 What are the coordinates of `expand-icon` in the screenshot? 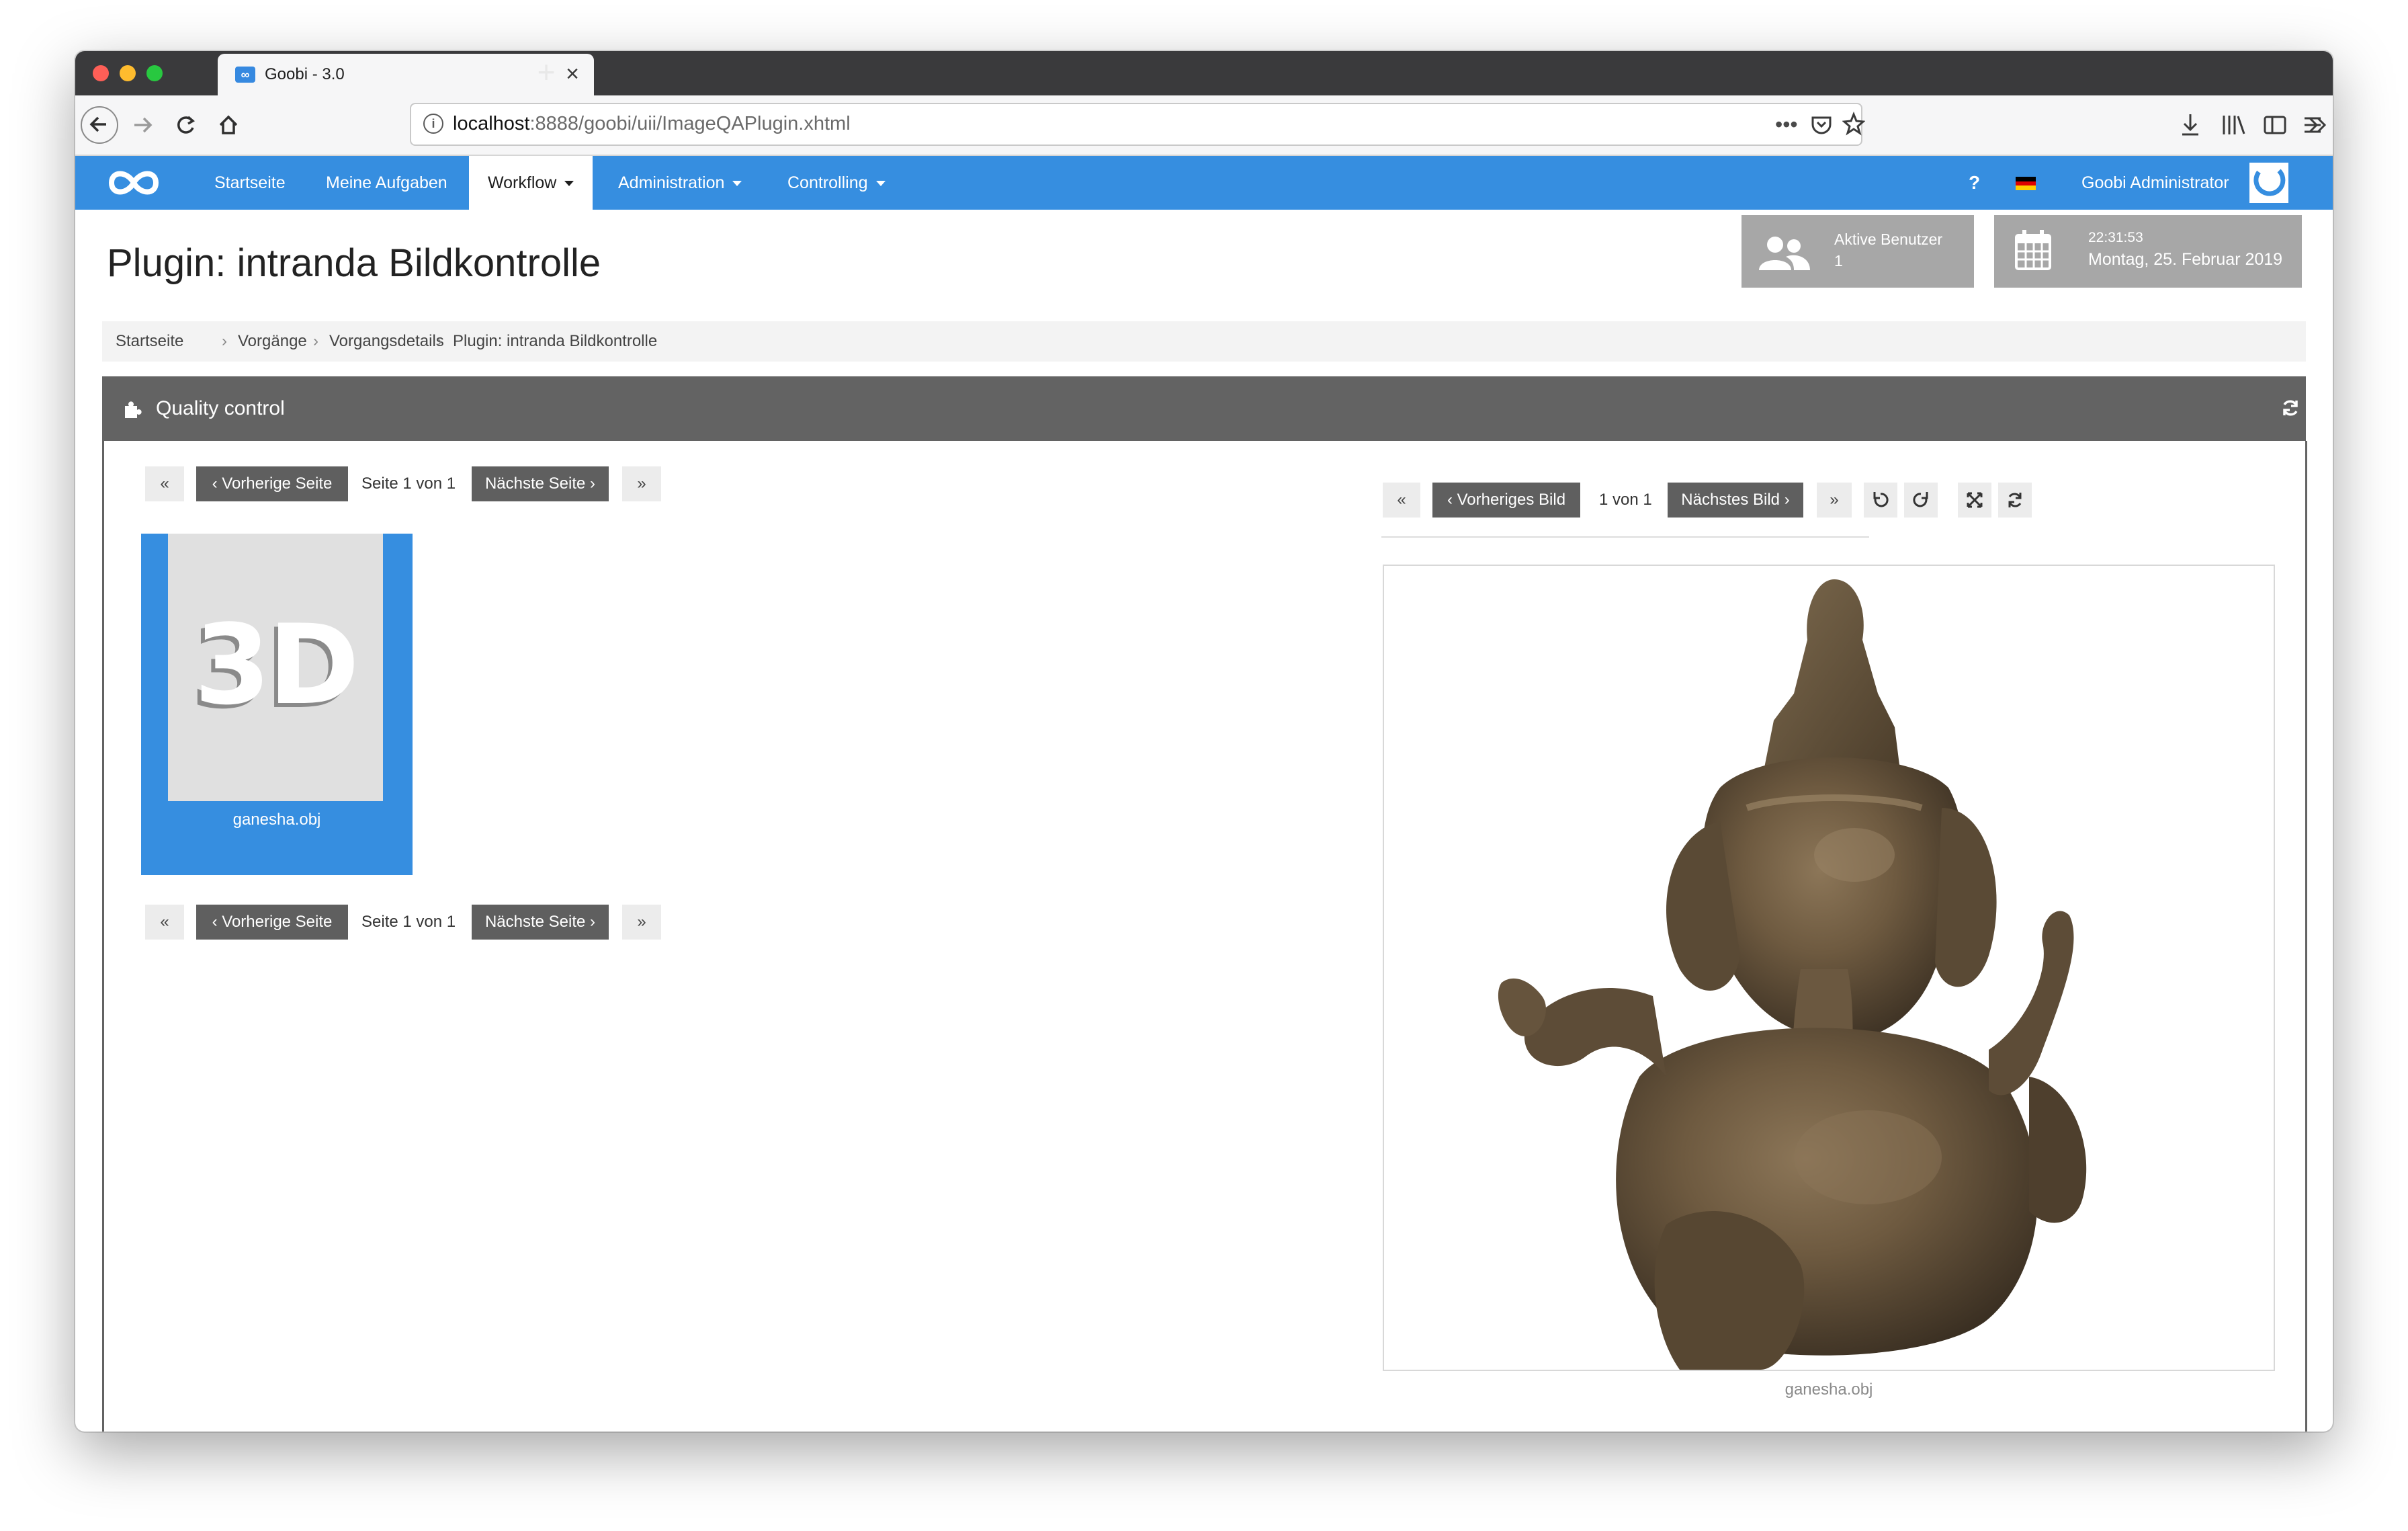 It's located at (1975, 500).